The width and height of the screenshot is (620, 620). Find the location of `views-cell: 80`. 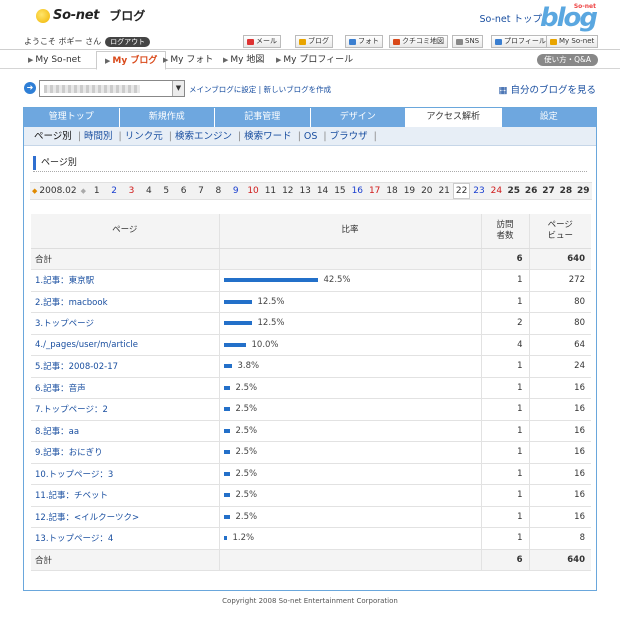

views-cell: 80 is located at coordinates (560, 323).